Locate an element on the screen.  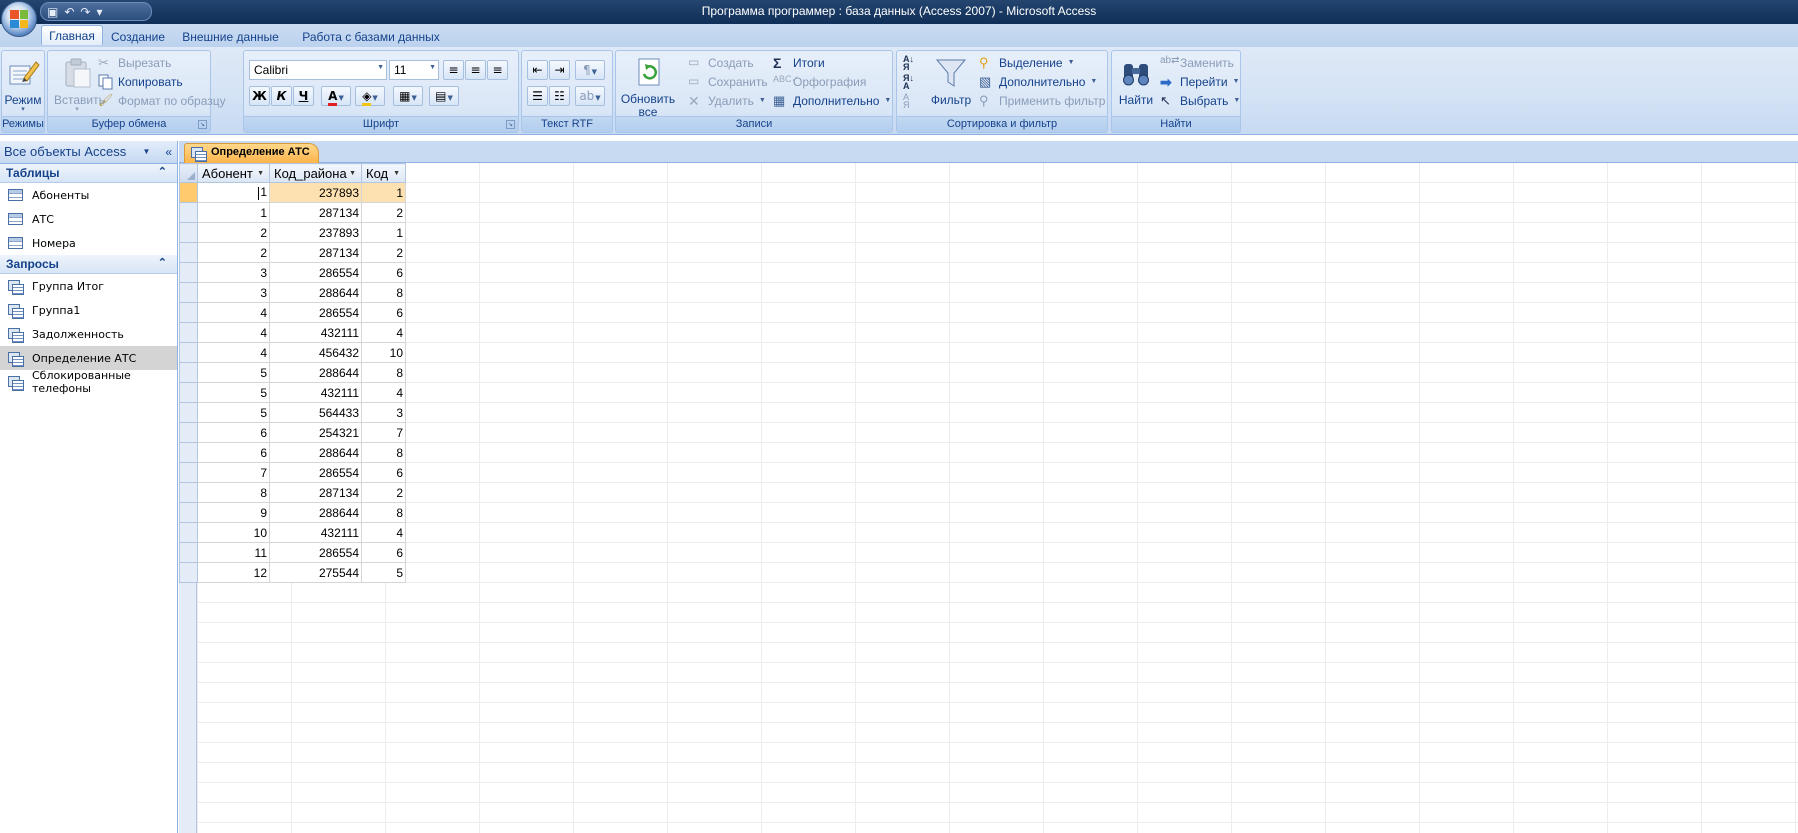
table-row: 7 286554 6 is located at coordinates (292, 472).